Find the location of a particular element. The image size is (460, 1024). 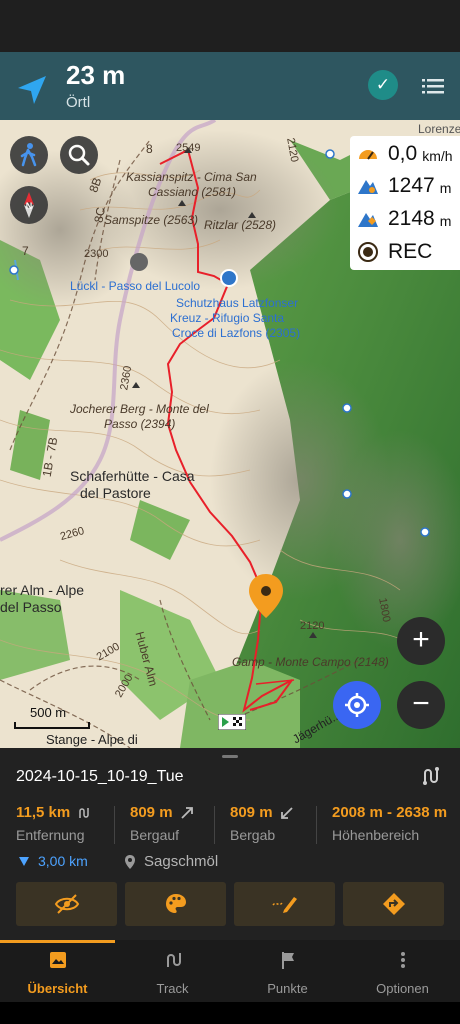

map-label-hut-2: Kreuz - Rifugio Santa is located at coordinates (227, 318).